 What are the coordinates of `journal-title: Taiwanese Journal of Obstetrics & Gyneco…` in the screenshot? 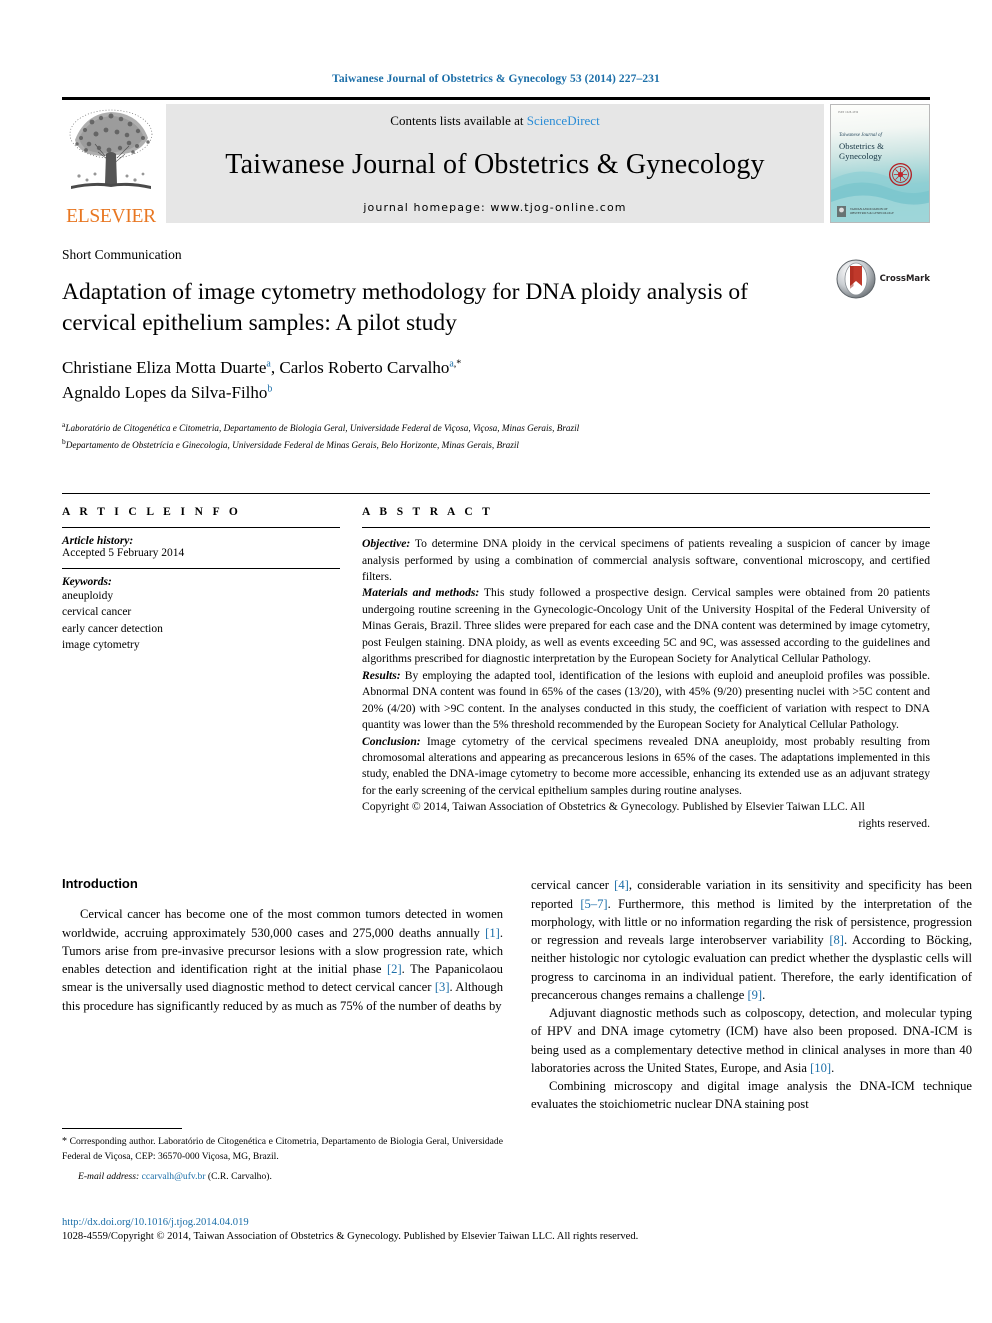 It's located at (495, 164).